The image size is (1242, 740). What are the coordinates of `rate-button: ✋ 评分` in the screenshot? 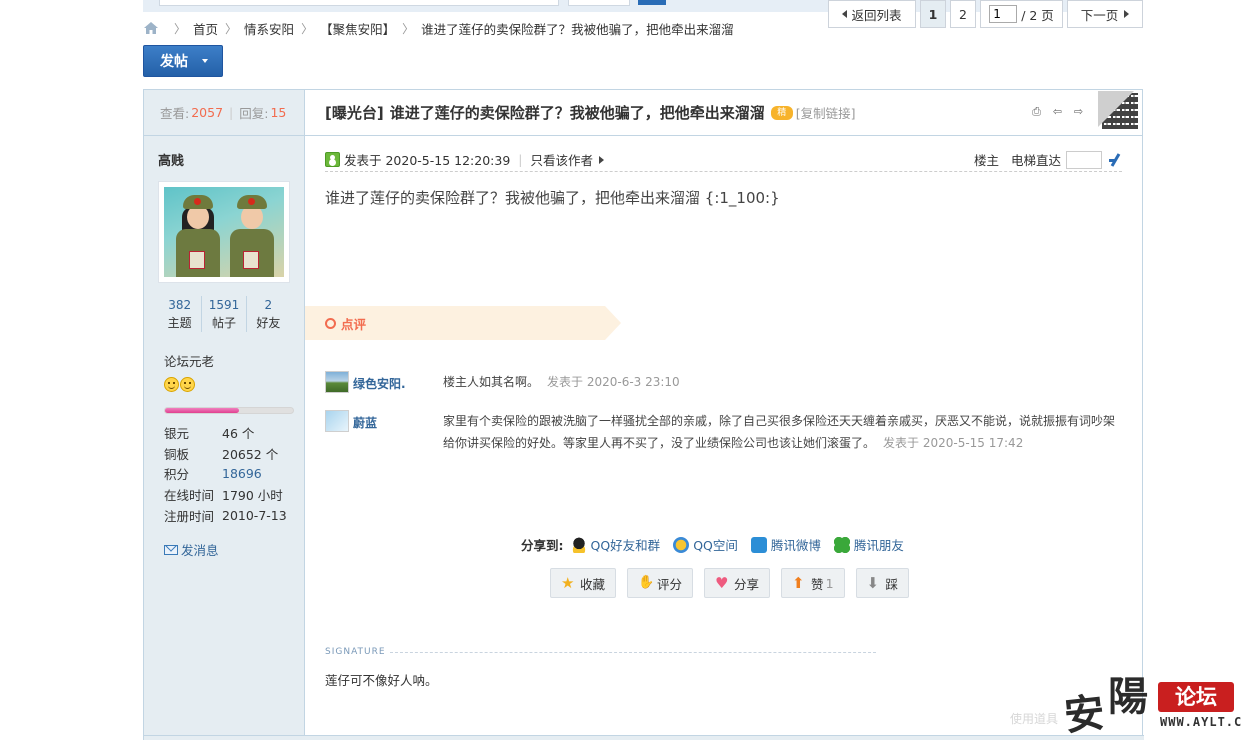 It's located at (660, 583).